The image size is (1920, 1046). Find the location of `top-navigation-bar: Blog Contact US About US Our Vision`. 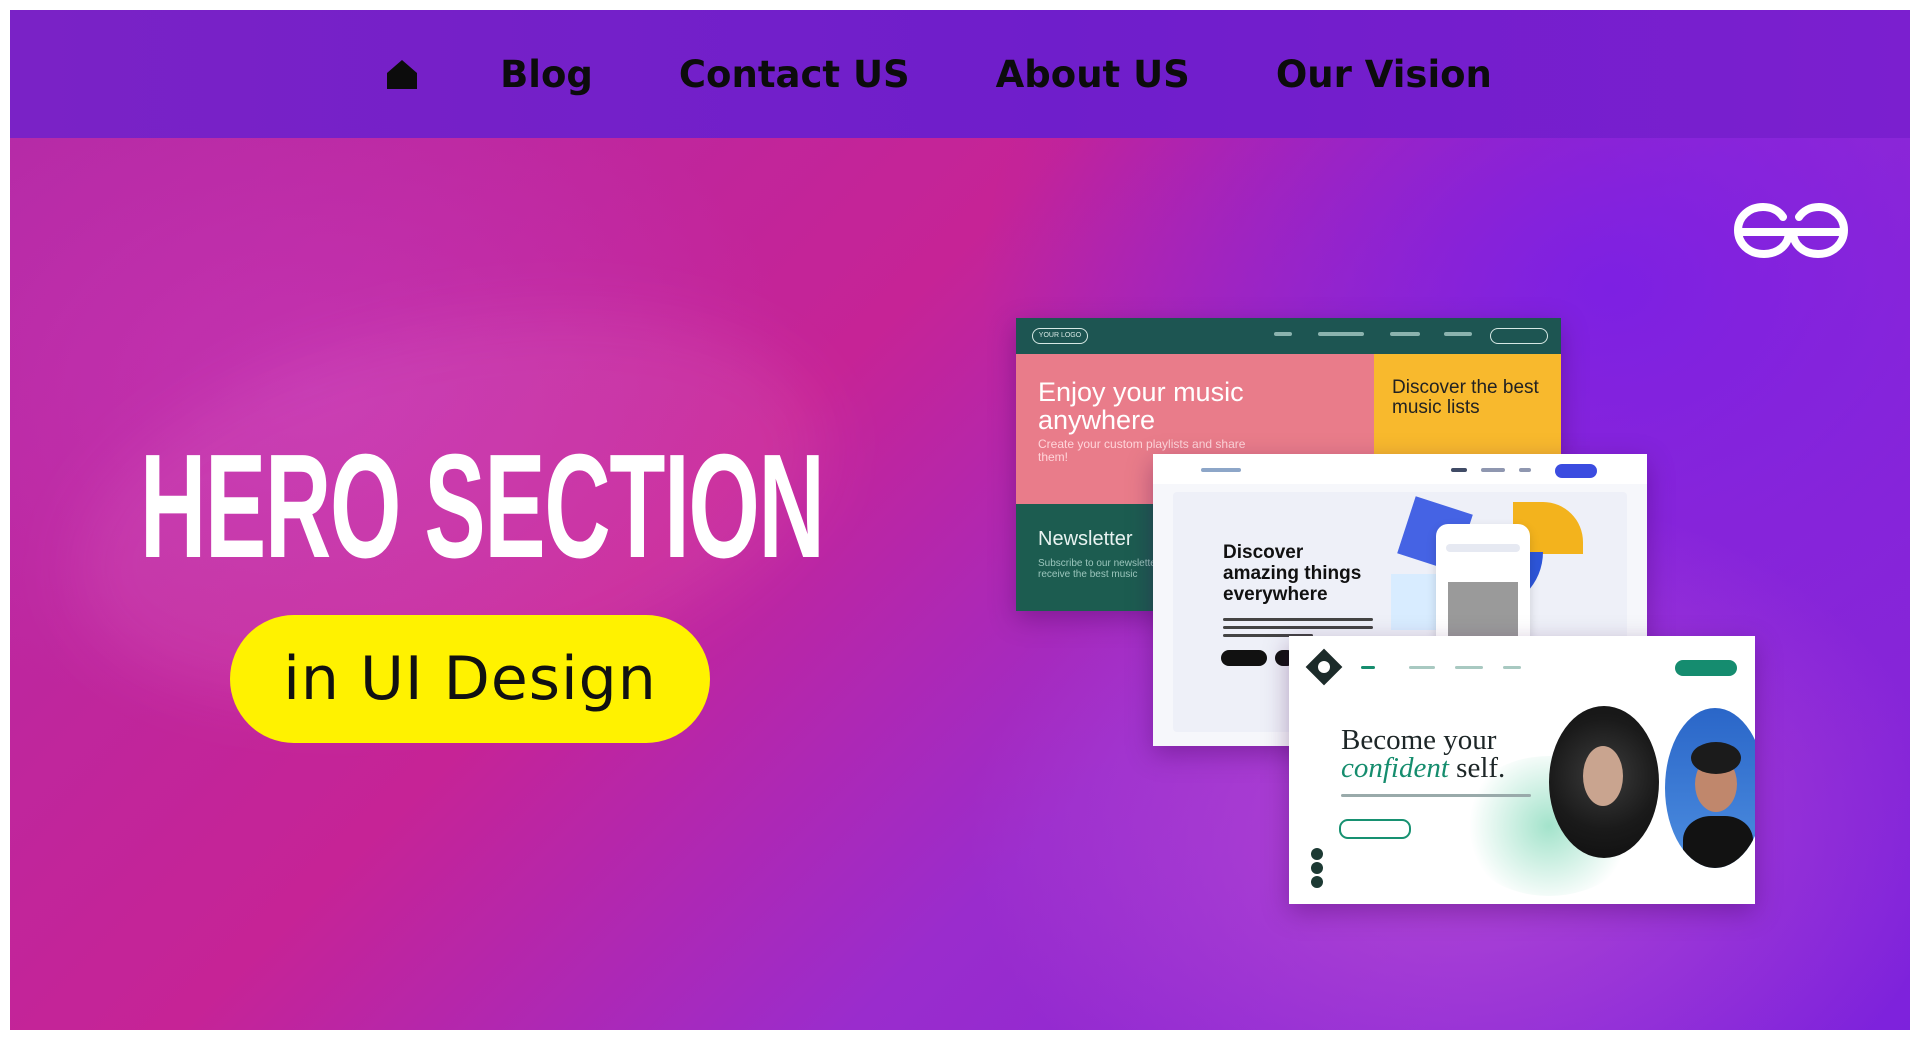

top-navigation-bar: Blog Contact US About US Our Vision is located at coordinates (960, 74).